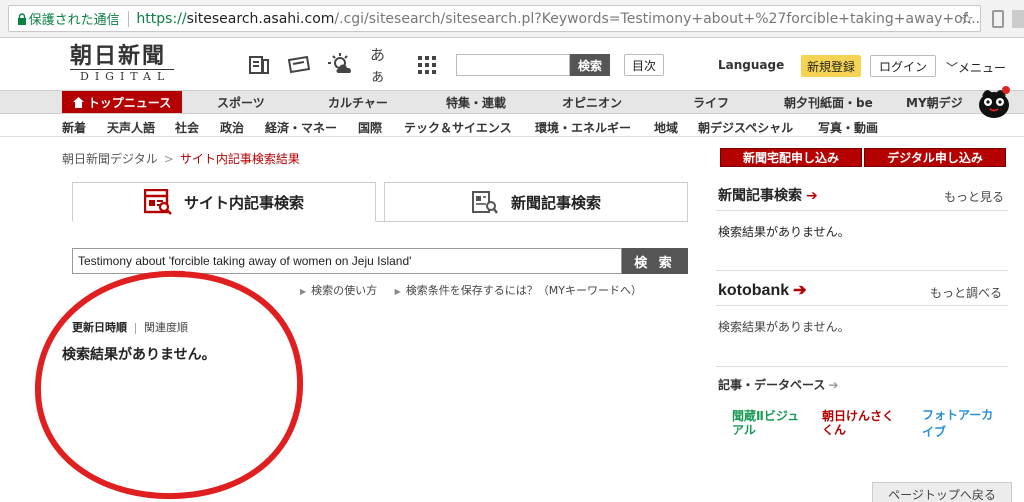 This screenshot has height=502, width=1024. Describe the element at coordinates (784, 327) in the screenshot. I see `kotobank-no-result: 検索結果がありません。` at that location.